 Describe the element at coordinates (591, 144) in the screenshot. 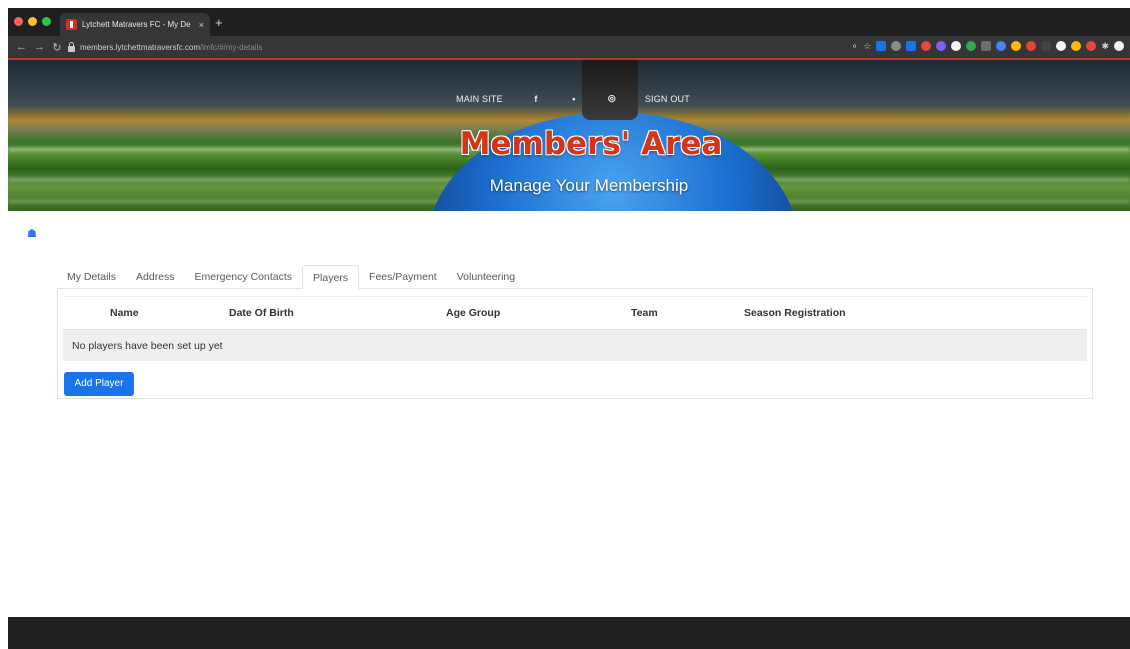

I see `page-title: Members' Area` at that location.